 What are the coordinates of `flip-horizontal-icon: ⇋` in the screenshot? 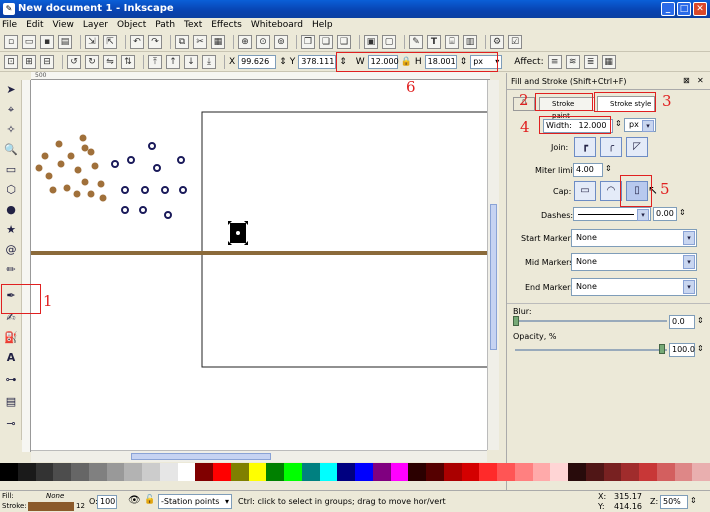 It's located at (110, 61).